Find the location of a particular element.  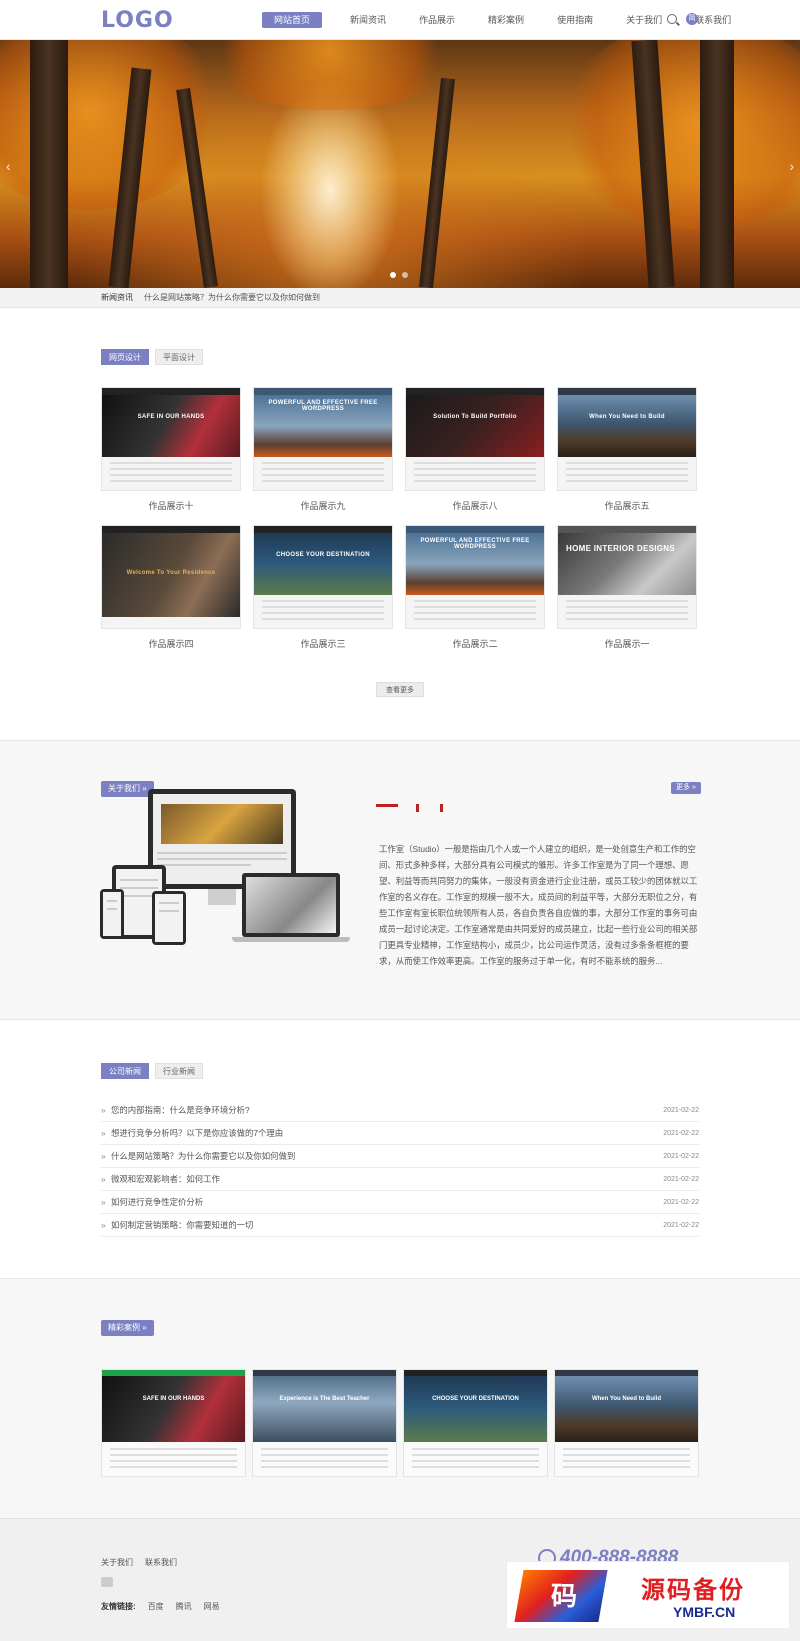

desktop-screen is located at coordinates (222, 839).